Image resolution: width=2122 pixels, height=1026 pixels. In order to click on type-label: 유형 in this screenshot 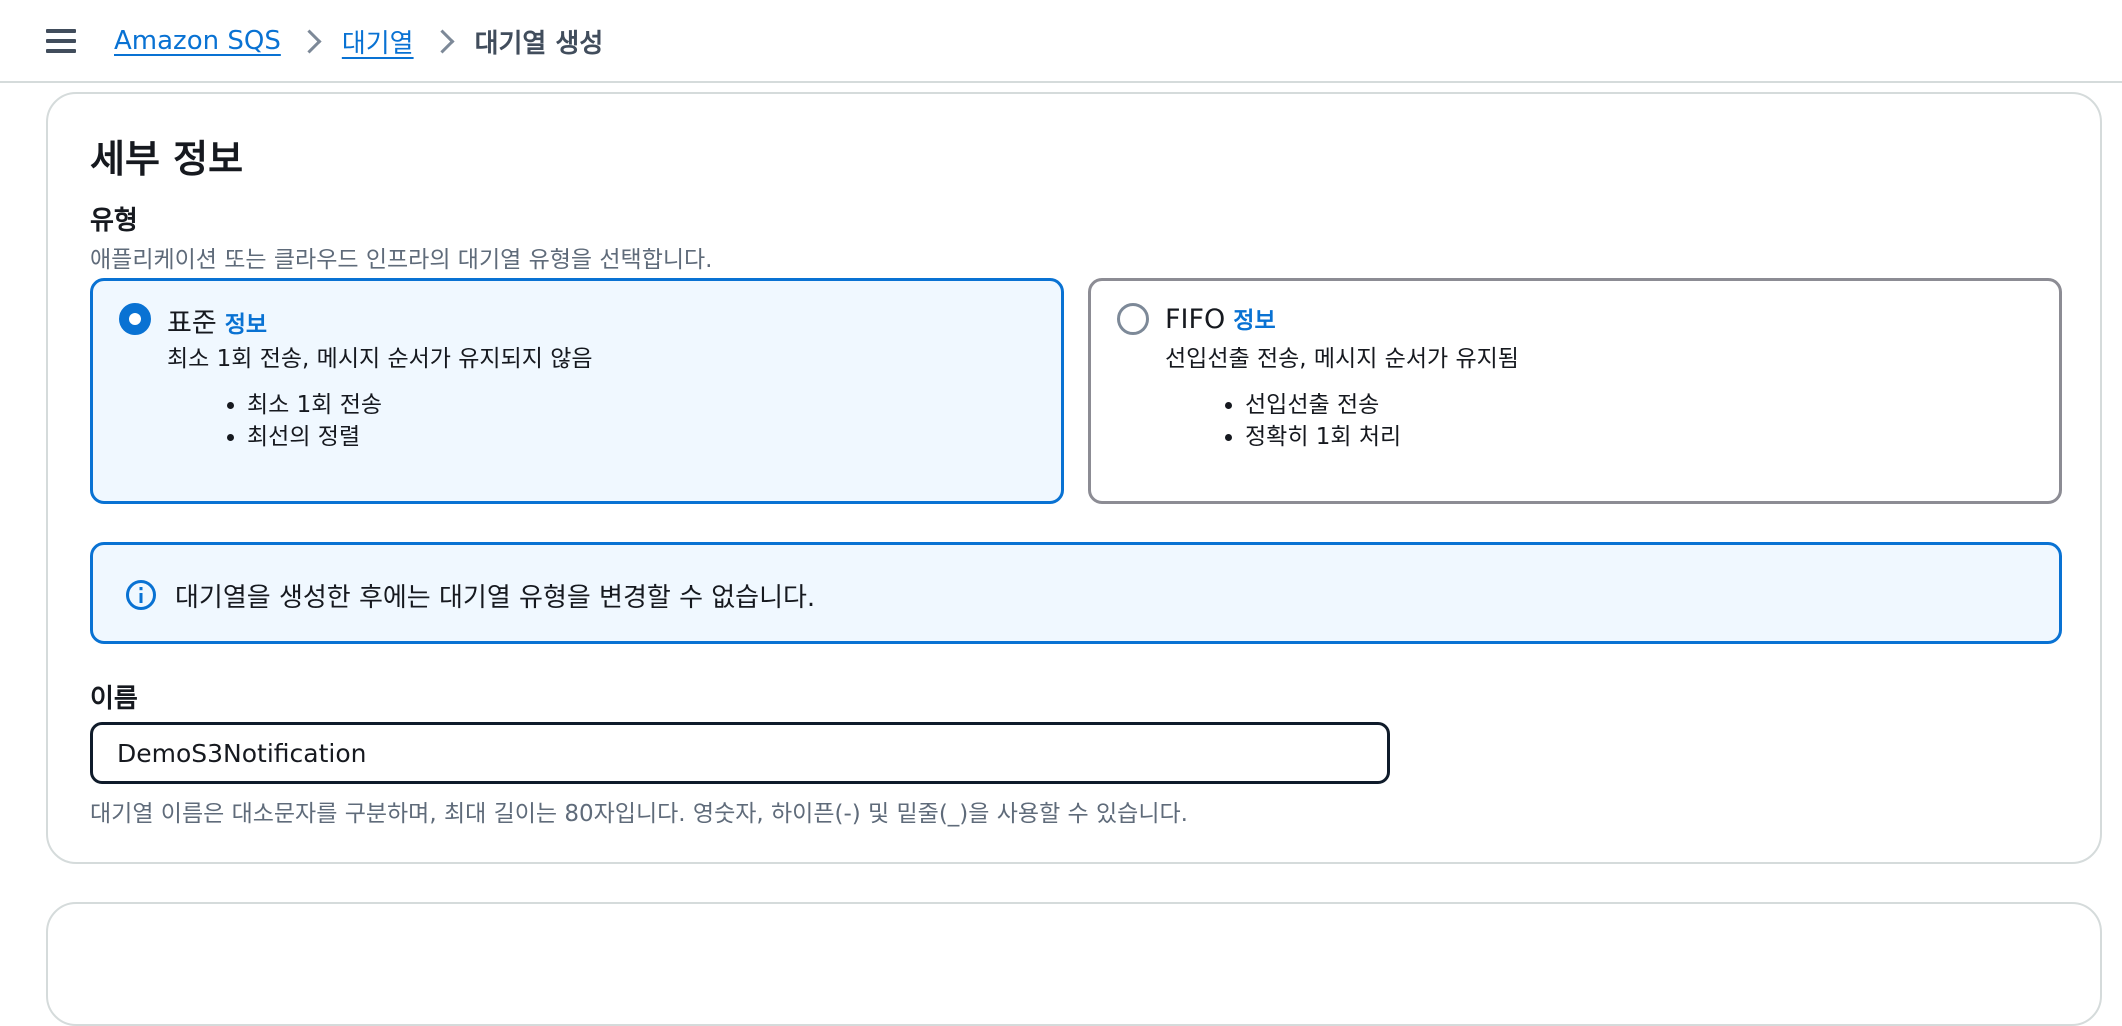, I will do `click(114, 221)`.